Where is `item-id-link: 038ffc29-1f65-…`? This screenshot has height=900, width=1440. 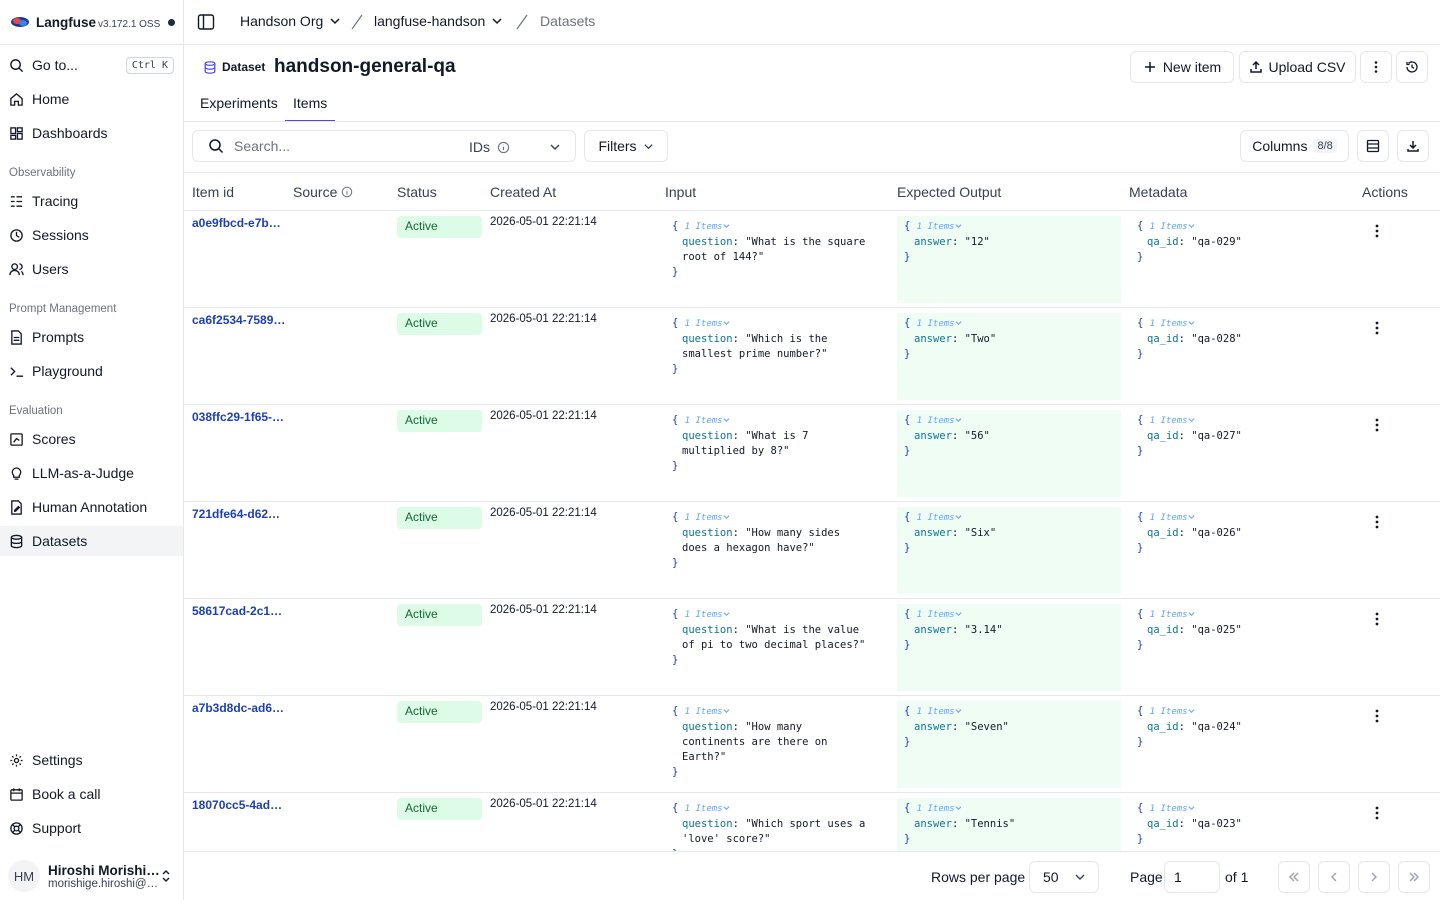 item-id-link: 038ffc29-1f65-… is located at coordinates (240, 417).